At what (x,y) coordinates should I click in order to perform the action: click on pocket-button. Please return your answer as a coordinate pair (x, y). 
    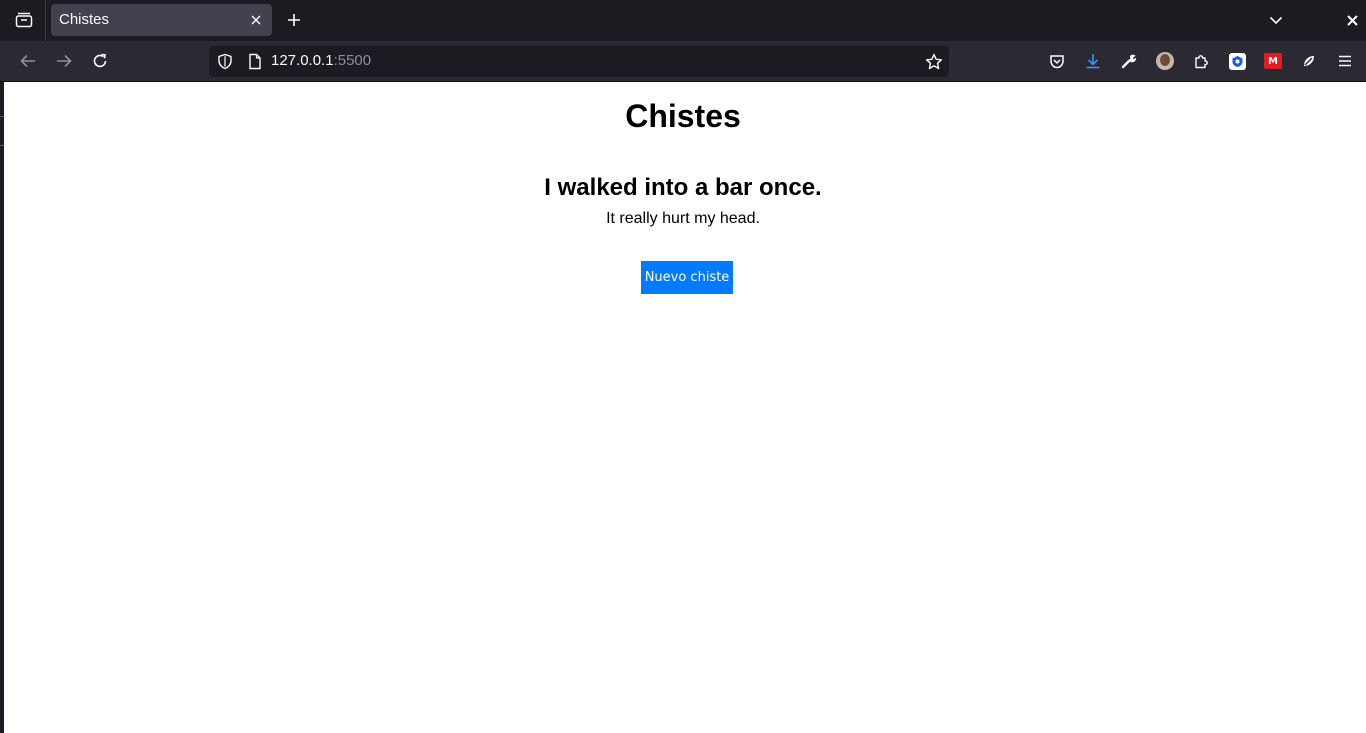
    Looking at the image, I should click on (1057, 61).